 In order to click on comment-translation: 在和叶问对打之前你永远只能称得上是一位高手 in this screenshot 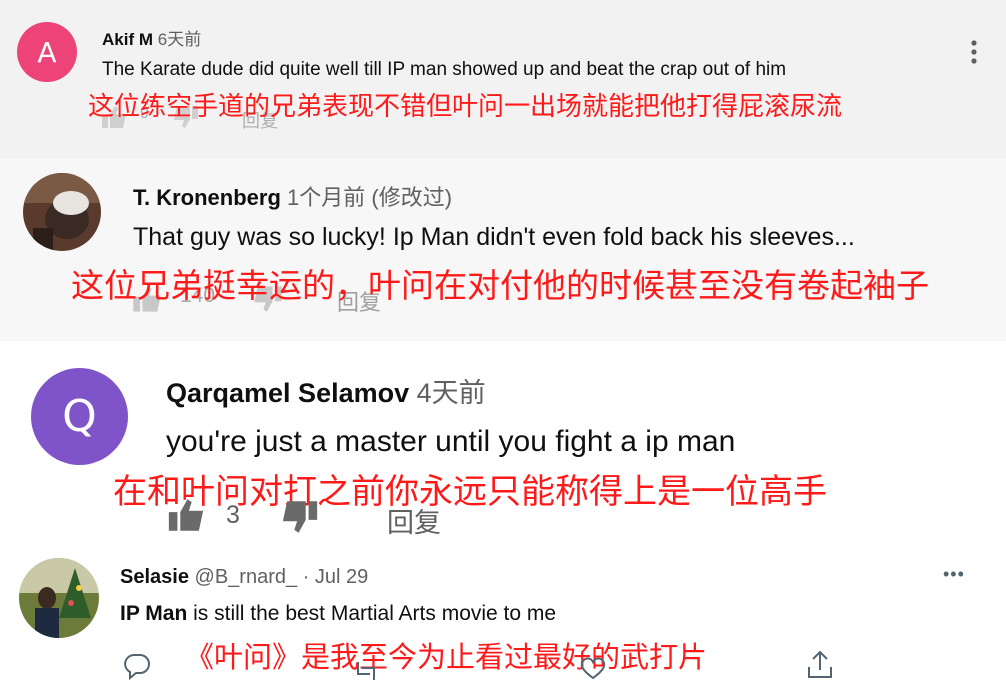, I will do `click(470, 492)`.